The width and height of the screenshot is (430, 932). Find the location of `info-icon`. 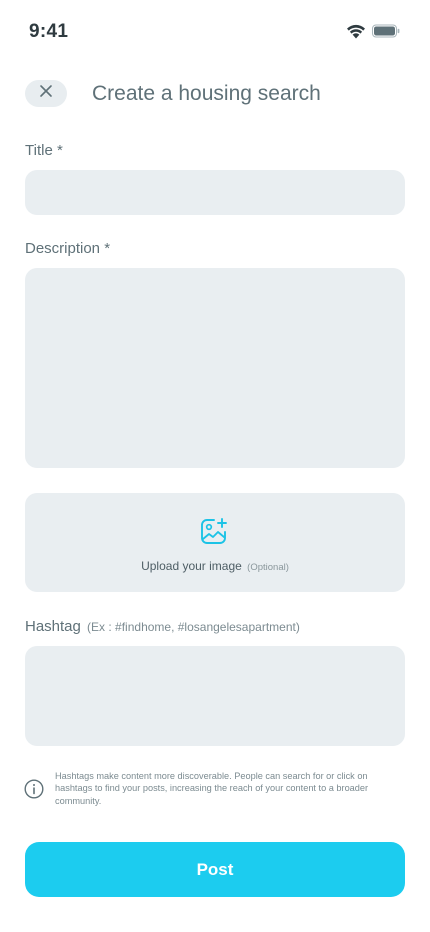

info-icon is located at coordinates (34, 793).